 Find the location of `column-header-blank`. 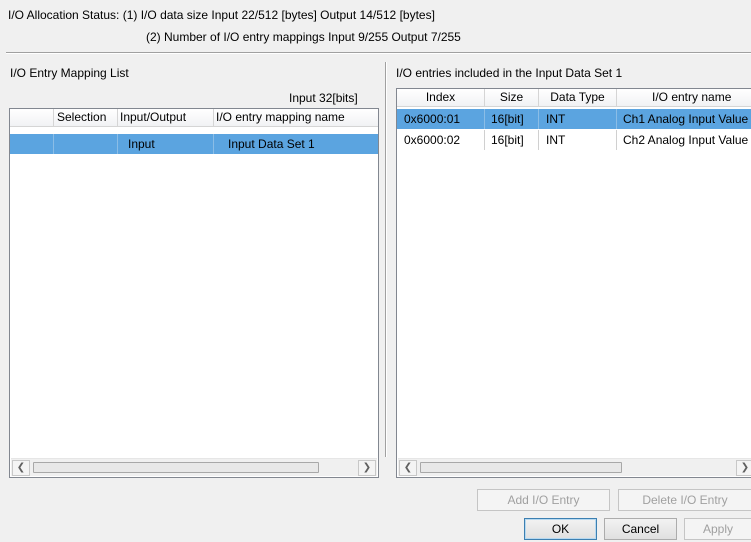

column-header-blank is located at coordinates (32, 117).